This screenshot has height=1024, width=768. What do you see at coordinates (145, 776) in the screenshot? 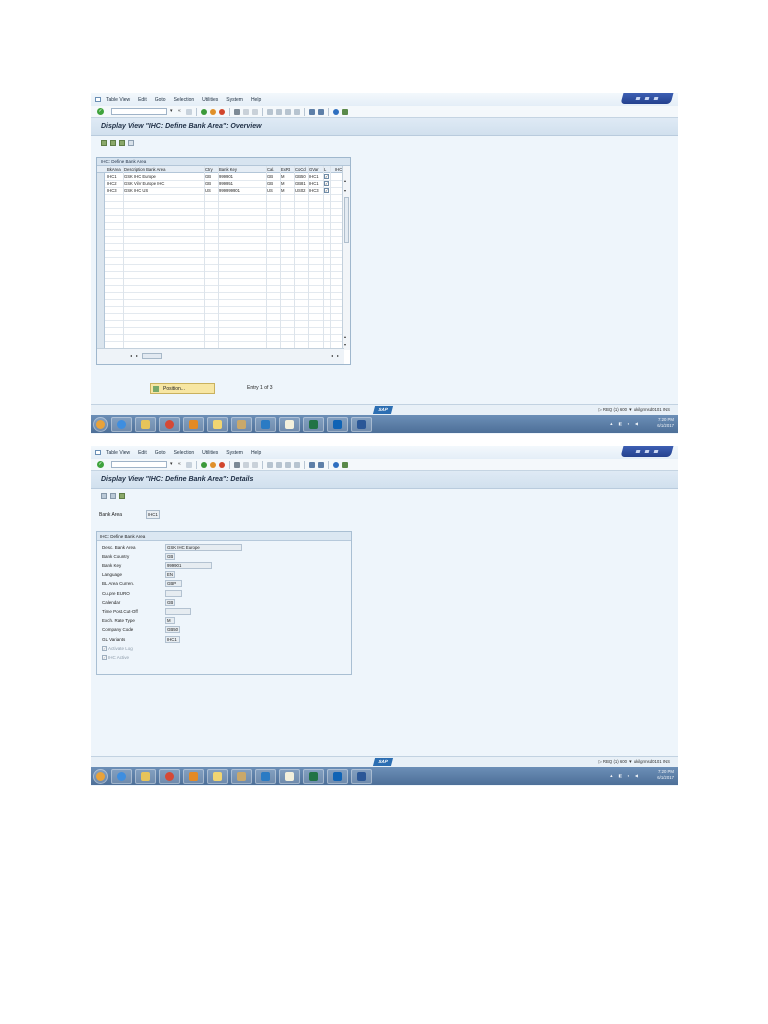
I see `taskbar-explorer` at bounding box center [145, 776].